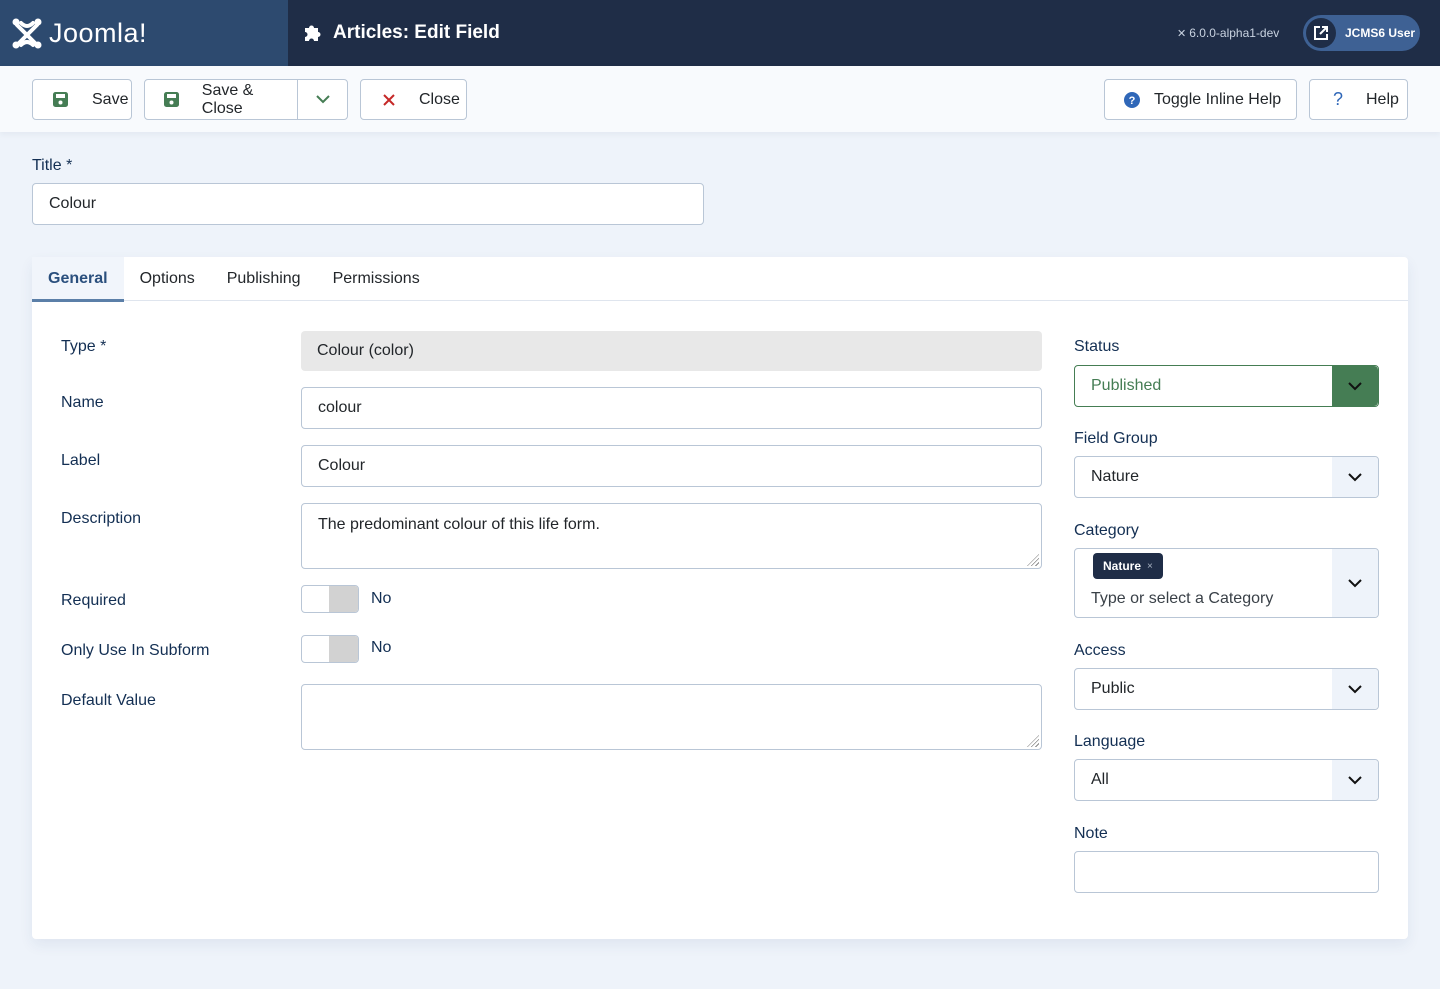 The width and height of the screenshot is (1440, 989). What do you see at coordinates (108, 700) in the screenshot?
I see `default-value-label: Default Value` at bounding box center [108, 700].